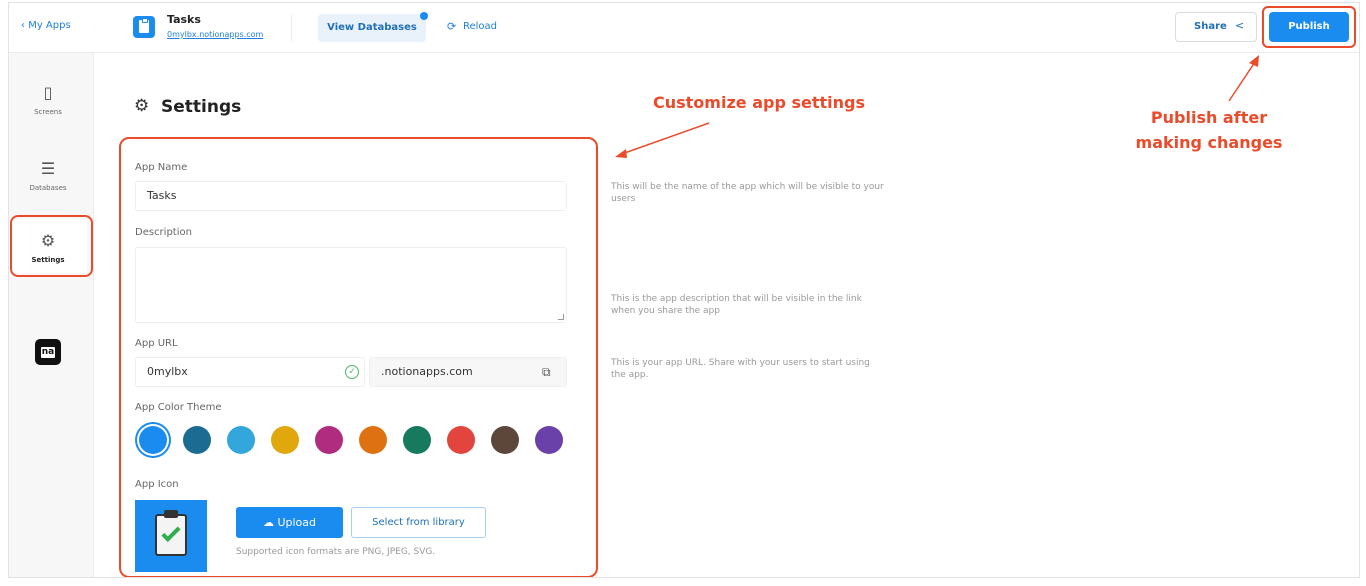 Image resolution: width=1366 pixels, height=586 pixels. What do you see at coordinates (48, 112) in the screenshot?
I see `sidebar-item-label: Screens` at bounding box center [48, 112].